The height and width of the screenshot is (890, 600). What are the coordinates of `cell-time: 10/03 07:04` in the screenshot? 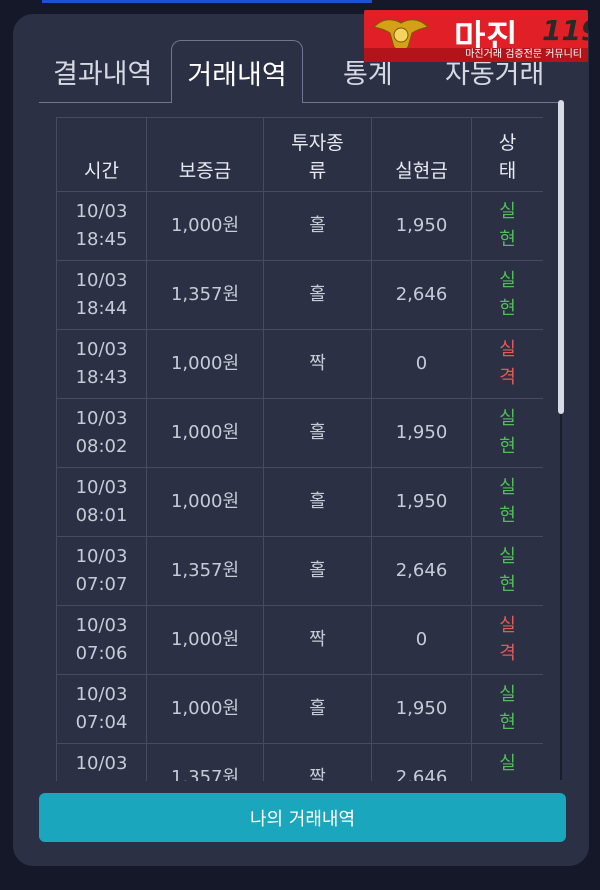 It's located at (101, 709).